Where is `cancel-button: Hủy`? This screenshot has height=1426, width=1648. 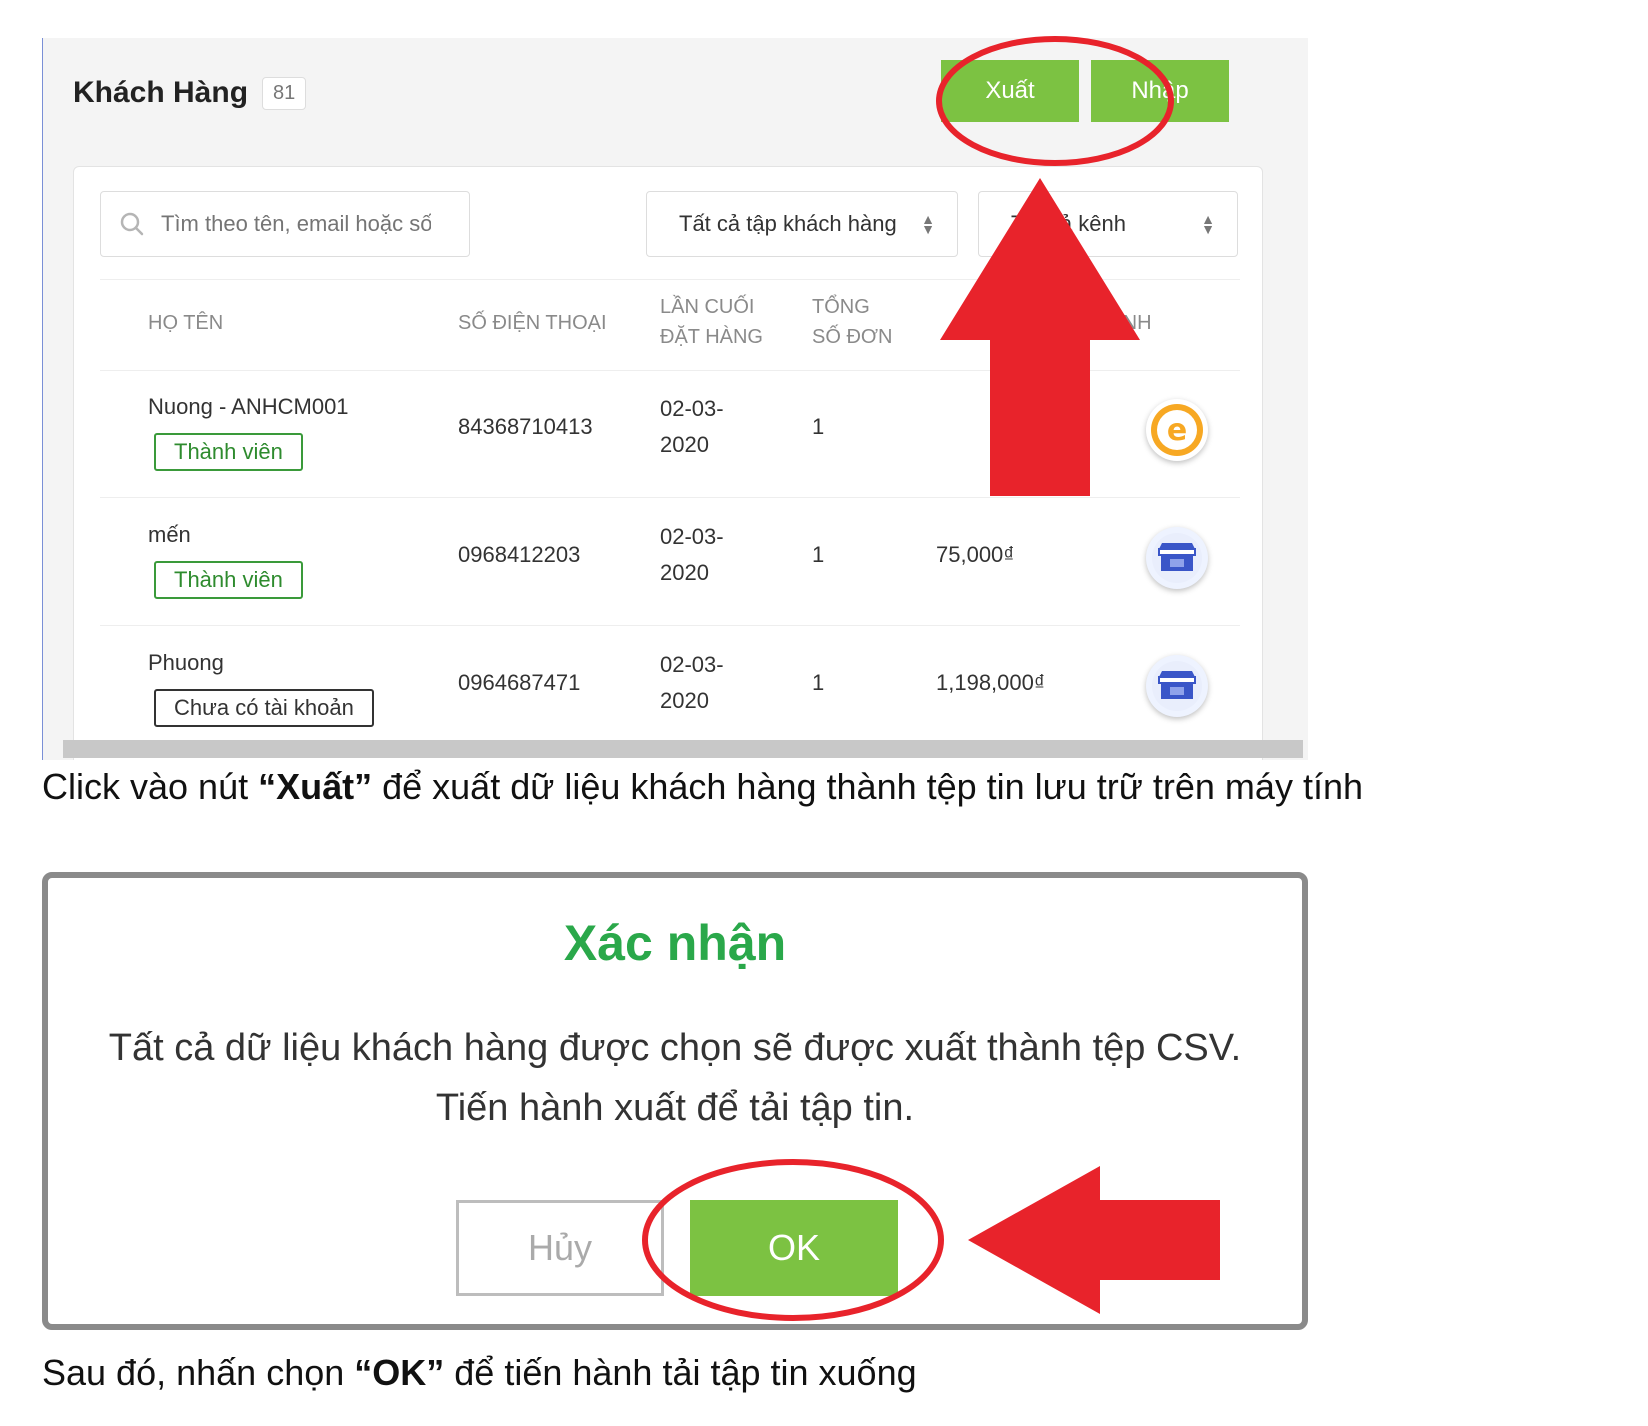
cancel-button: Hủy is located at coordinates (560, 1248).